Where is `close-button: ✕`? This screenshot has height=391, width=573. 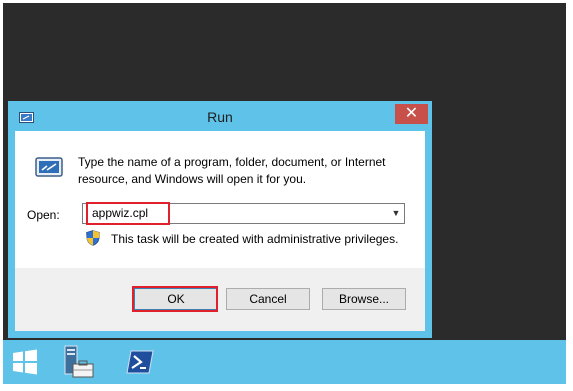 close-button: ✕ is located at coordinates (411, 114).